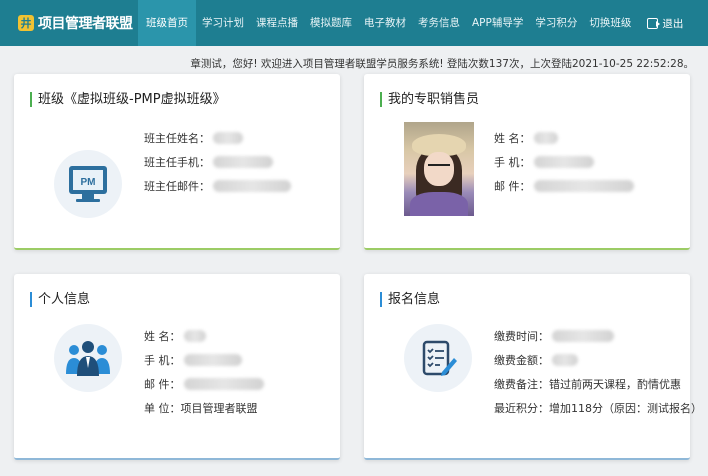  Describe the element at coordinates (615, 384) in the screenshot. I see `payment-note-value: 错过前两天课程，酌情优惠` at that location.